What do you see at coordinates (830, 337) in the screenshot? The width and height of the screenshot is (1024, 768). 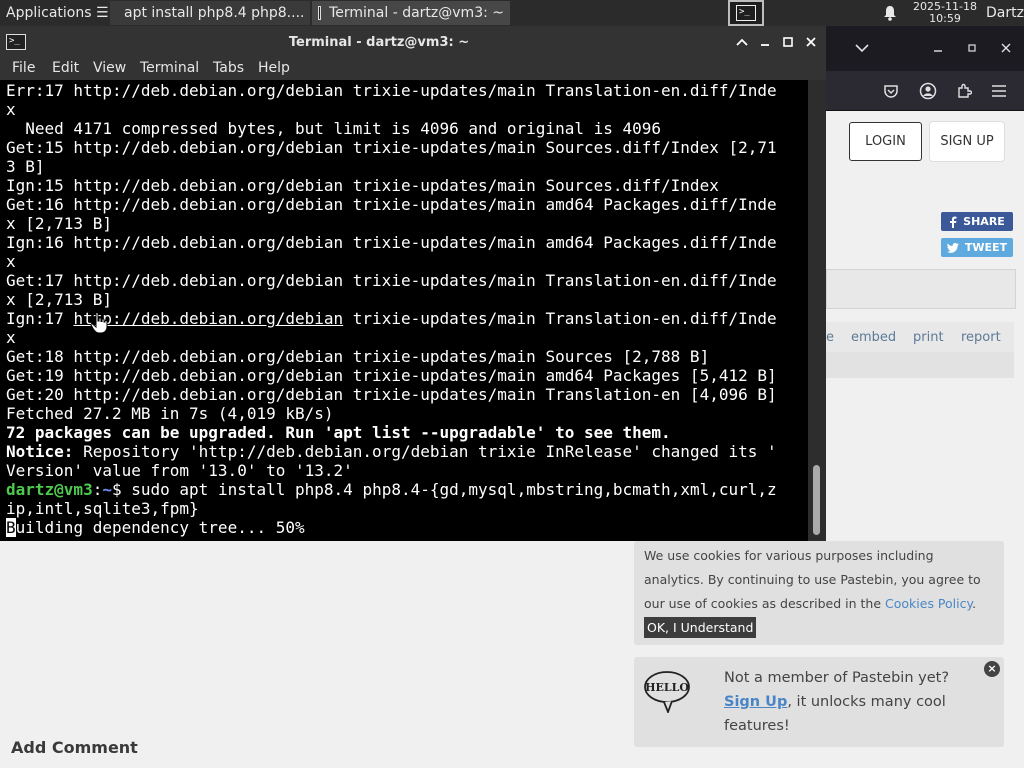 I see `action-link-partial: e` at bounding box center [830, 337].